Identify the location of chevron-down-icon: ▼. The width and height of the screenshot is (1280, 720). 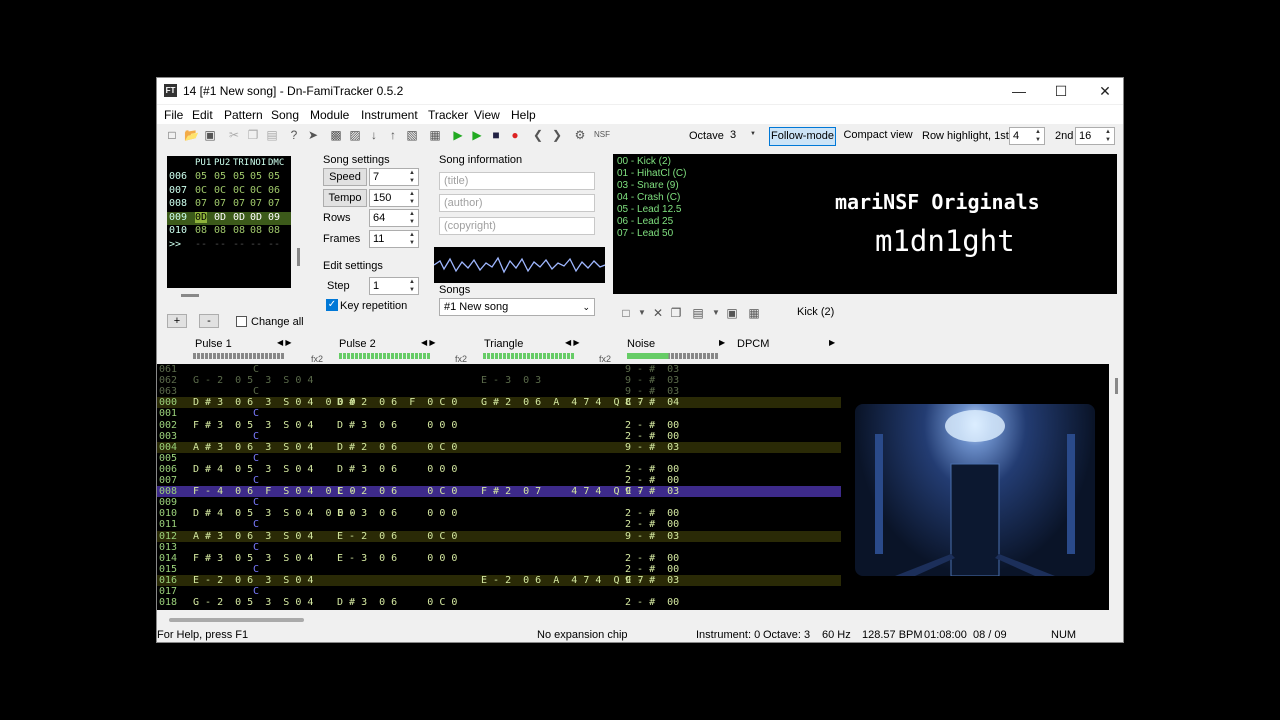
(642, 313).